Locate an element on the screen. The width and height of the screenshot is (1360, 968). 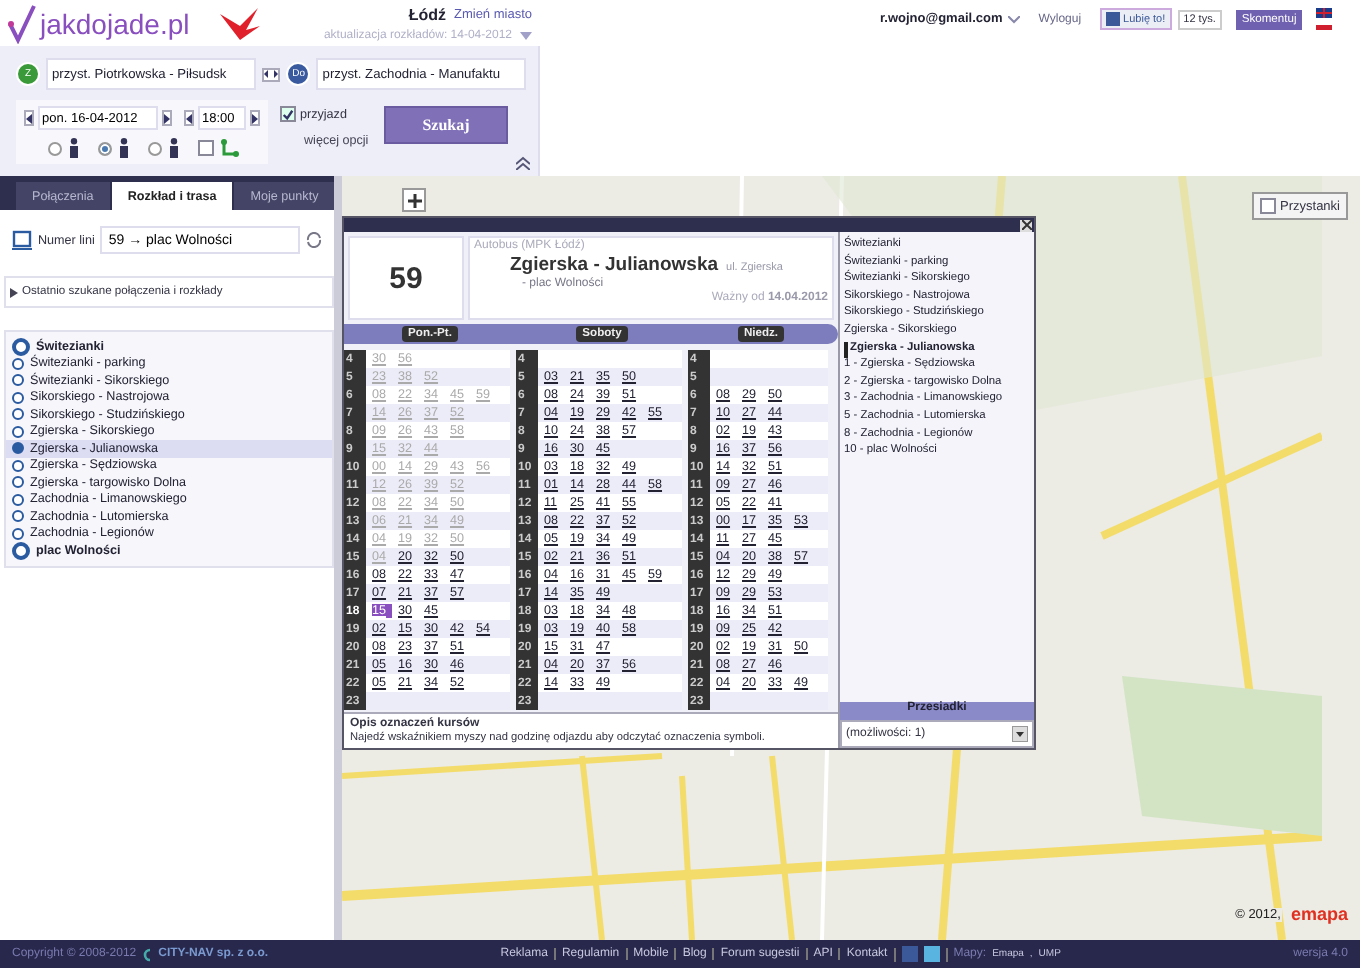
chevron-down-icon is located at coordinates (1014, 19).